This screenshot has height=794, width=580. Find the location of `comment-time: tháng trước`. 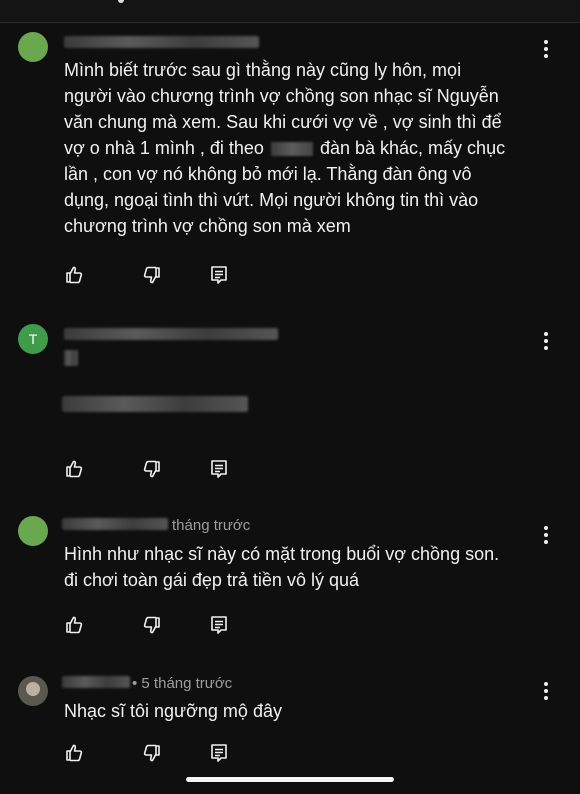

comment-time: tháng trước is located at coordinates (211, 525).